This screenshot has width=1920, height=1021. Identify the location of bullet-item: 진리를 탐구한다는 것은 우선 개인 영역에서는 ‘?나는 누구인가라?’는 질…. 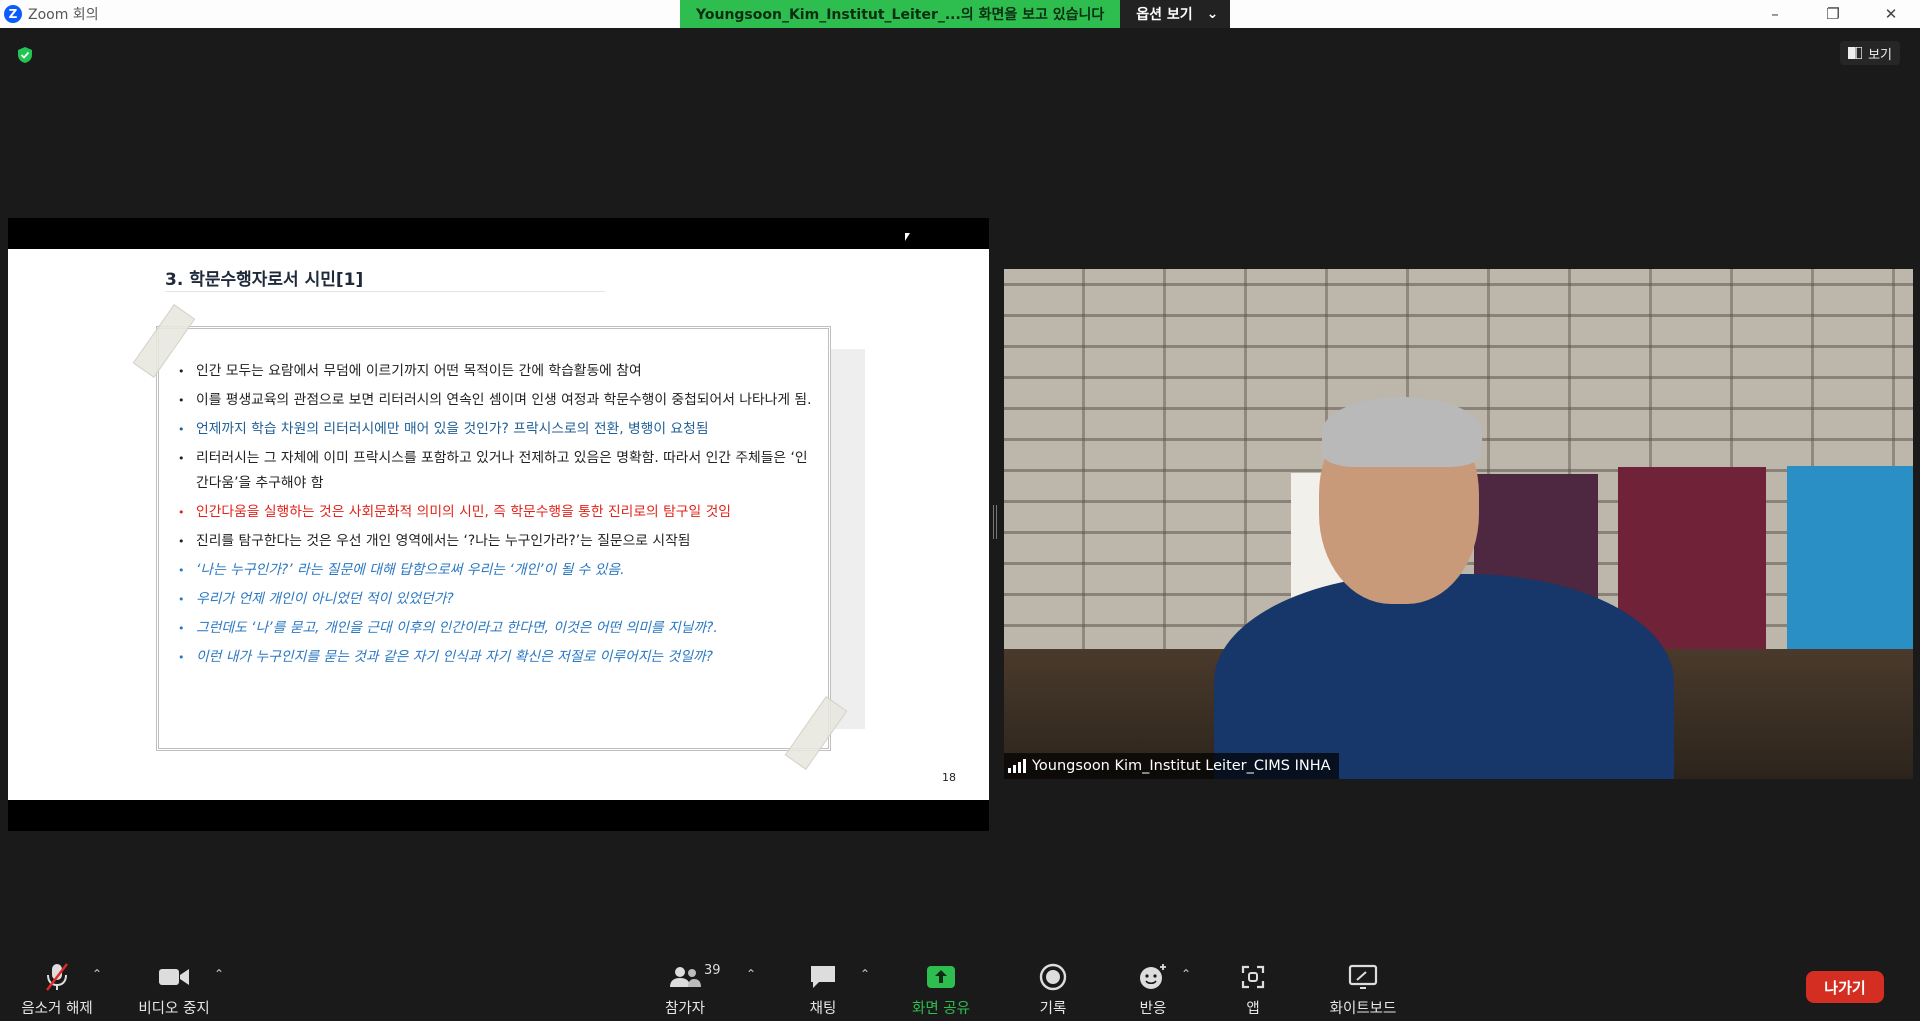
(498, 541).